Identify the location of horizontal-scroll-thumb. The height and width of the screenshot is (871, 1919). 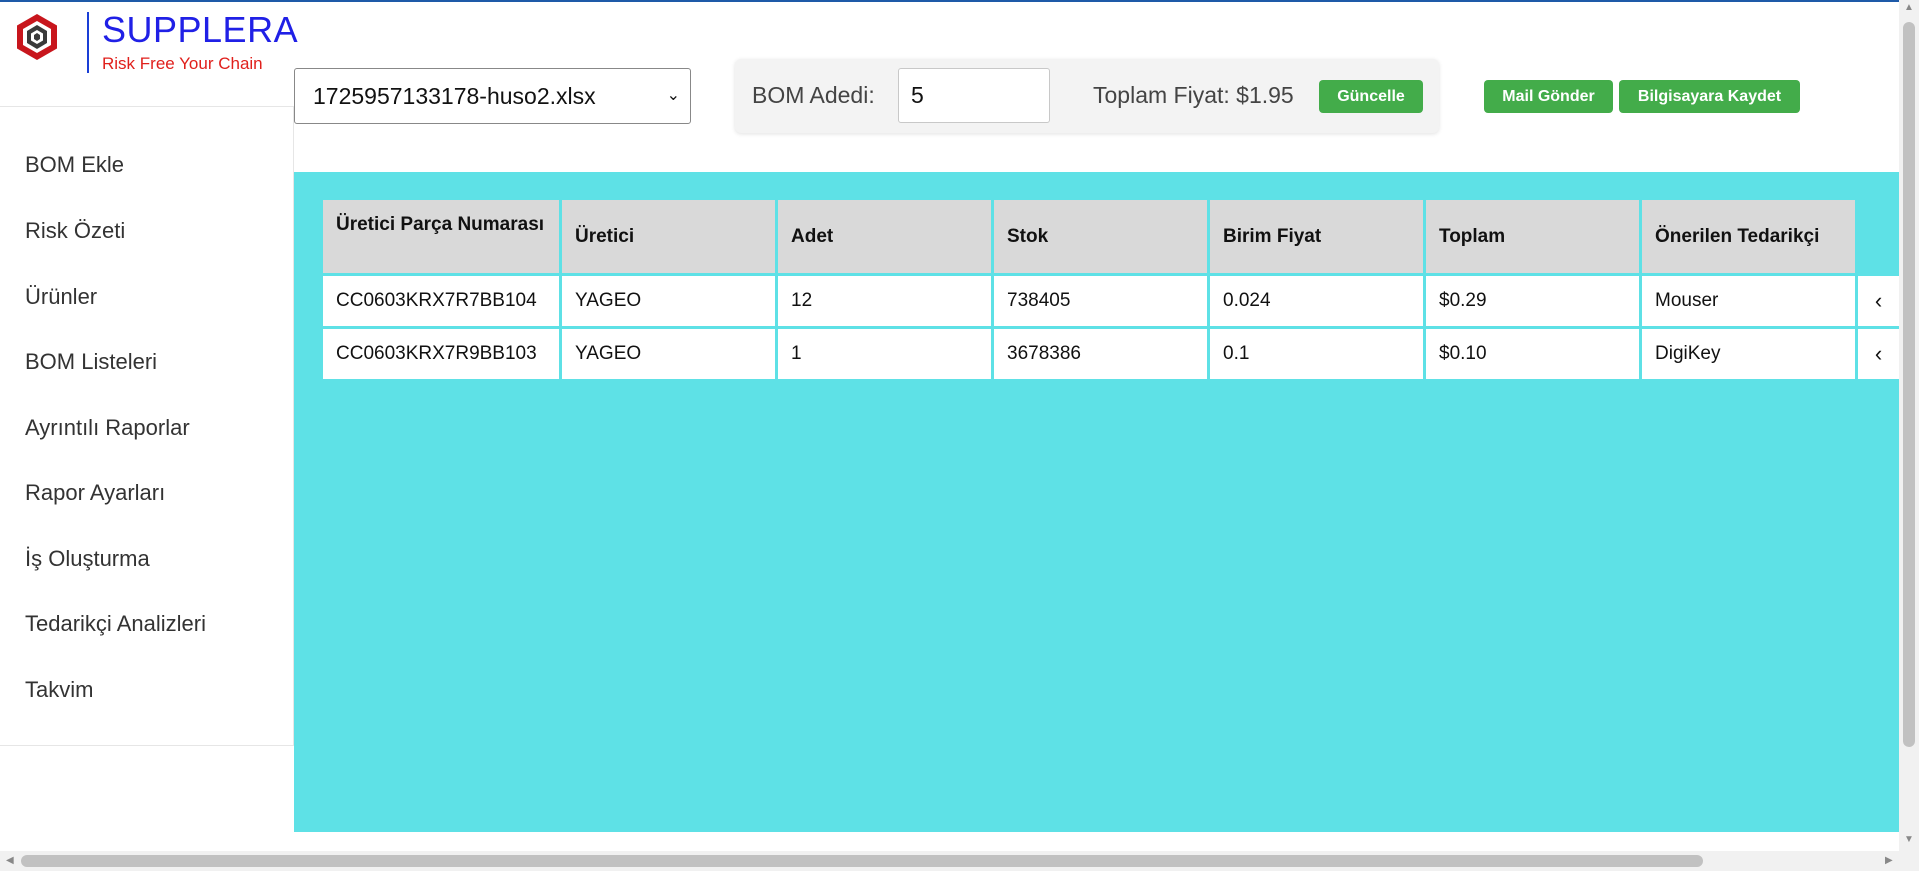
(862, 861).